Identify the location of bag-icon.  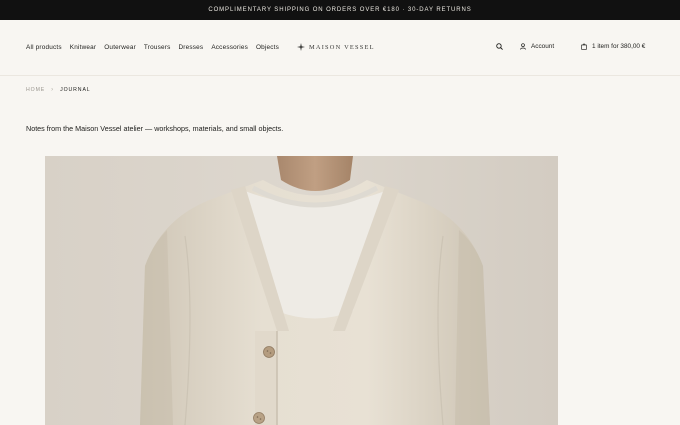
(584, 46).